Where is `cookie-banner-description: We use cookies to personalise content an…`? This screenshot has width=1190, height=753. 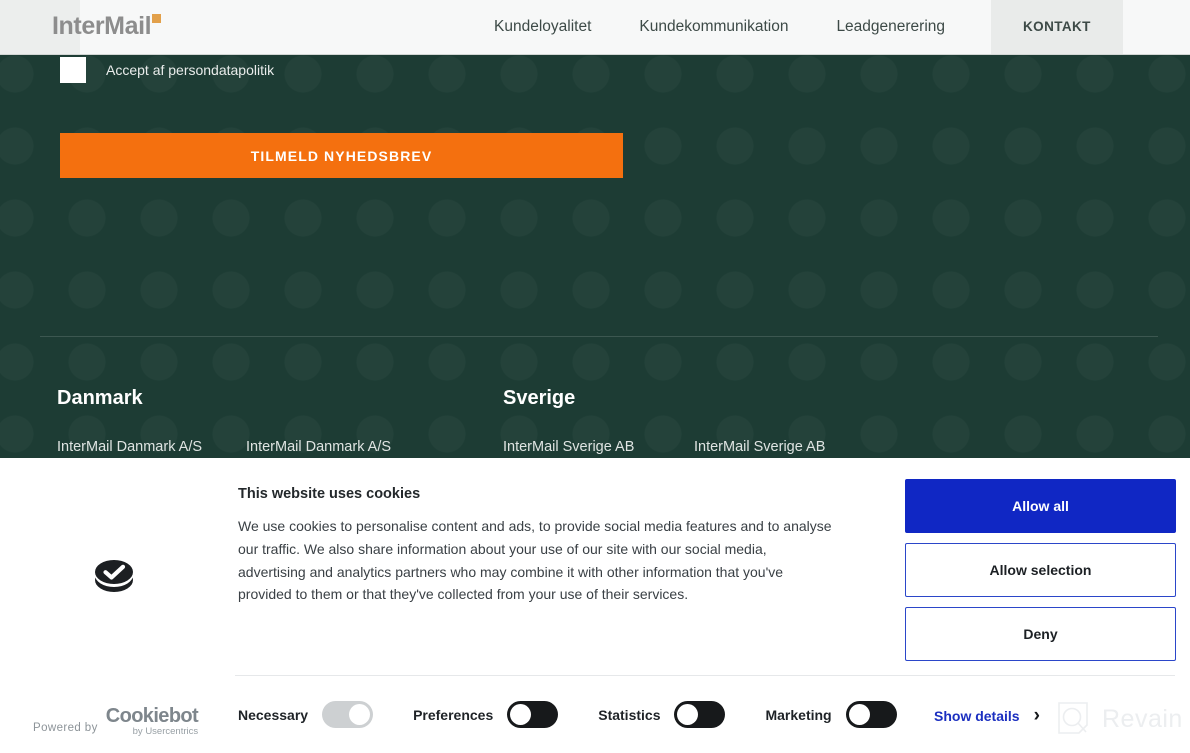
cookie-banner-description: We use cookies to personalise content an… is located at coordinates (535, 560).